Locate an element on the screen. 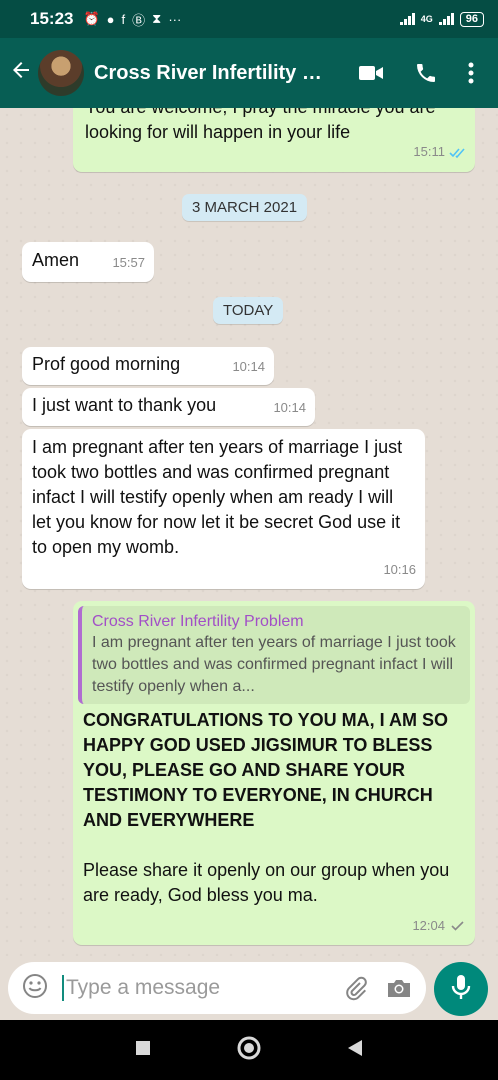  message-time: 12:04 is located at coordinates (428, 925).